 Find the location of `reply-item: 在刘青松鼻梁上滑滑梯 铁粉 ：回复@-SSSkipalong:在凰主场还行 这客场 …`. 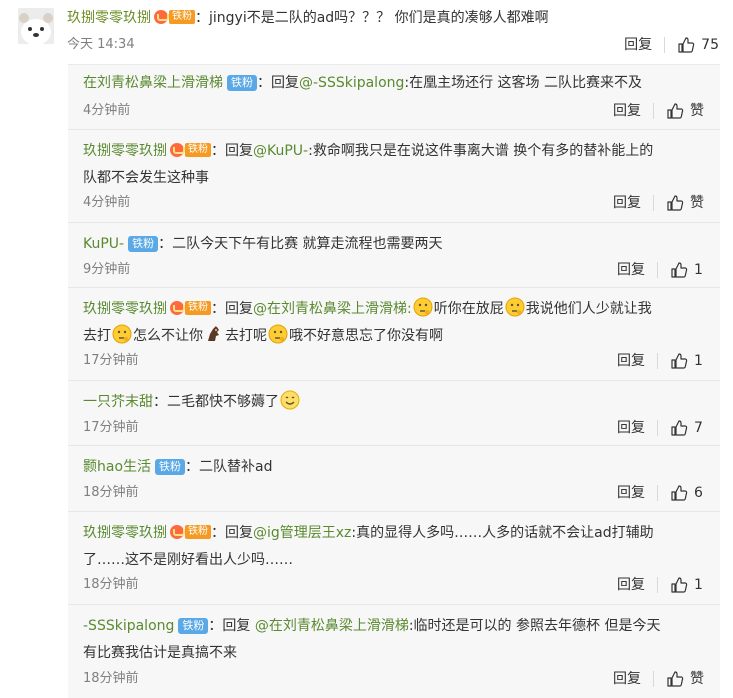

reply-item: 在刘青松鼻梁上滑滑梯 铁粉 ：回复@-SSSkipalong:在凰主场还行 这客场 … is located at coordinates (394, 97).